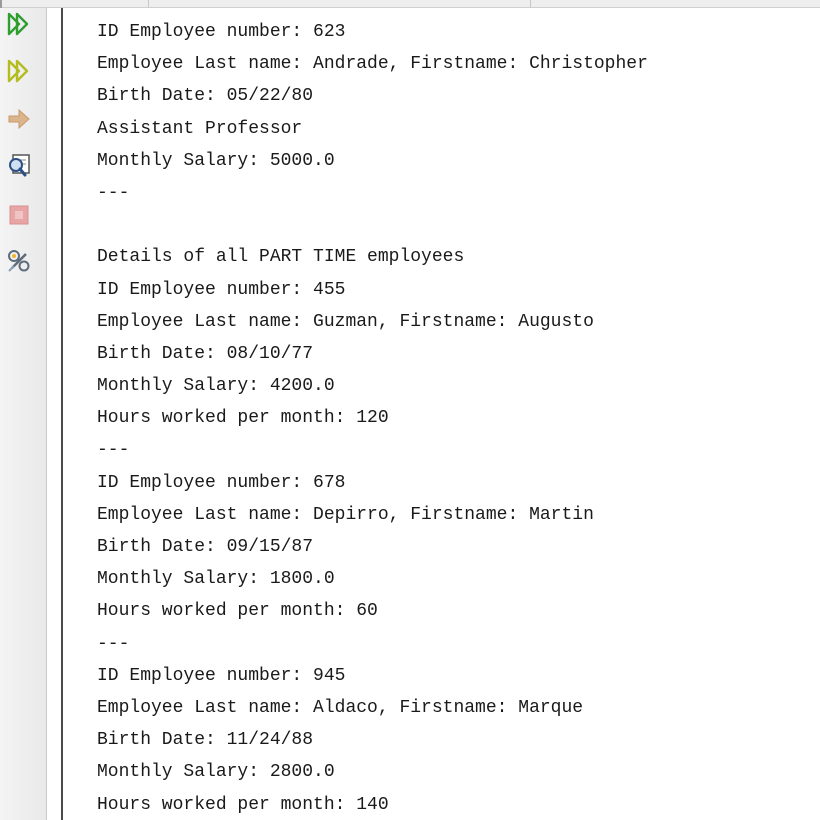 This screenshot has height=820, width=820. What do you see at coordinates (62, 414) in the screenshot?
I see `gutter-separator` at bounding box center [62, 414].